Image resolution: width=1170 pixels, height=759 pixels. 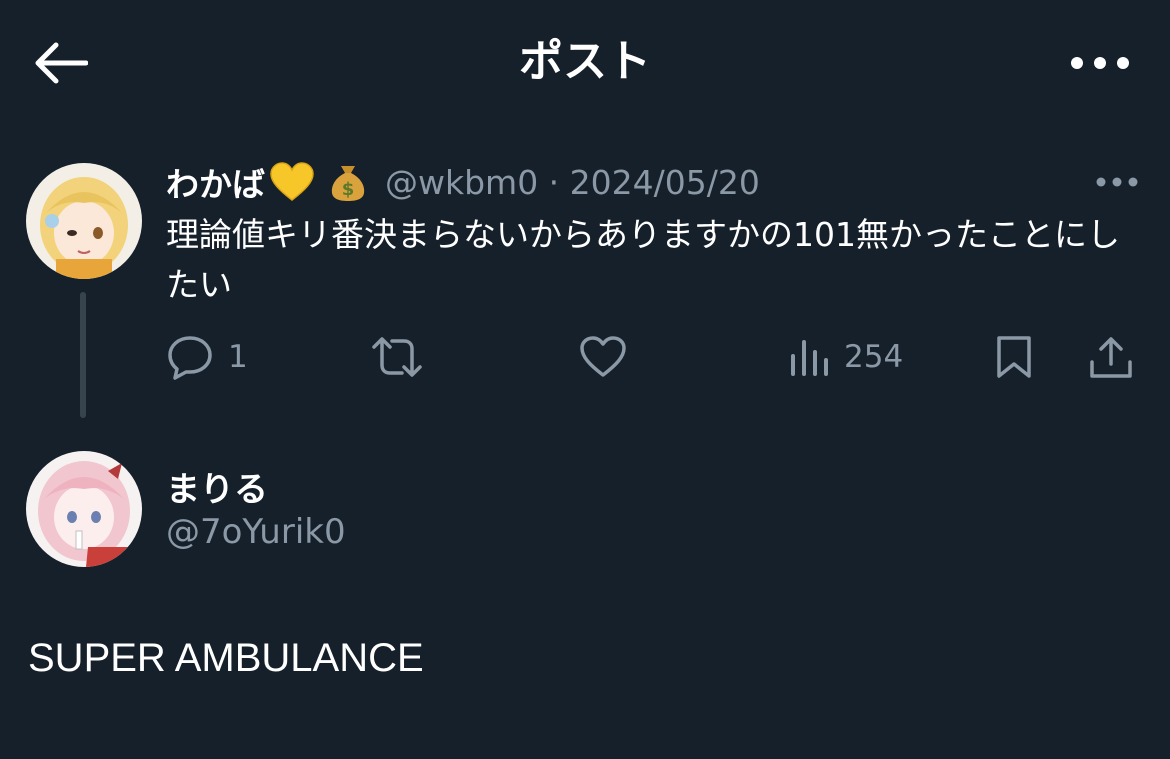 I want to click on reply-button: 1, so click(x=207, y=357).